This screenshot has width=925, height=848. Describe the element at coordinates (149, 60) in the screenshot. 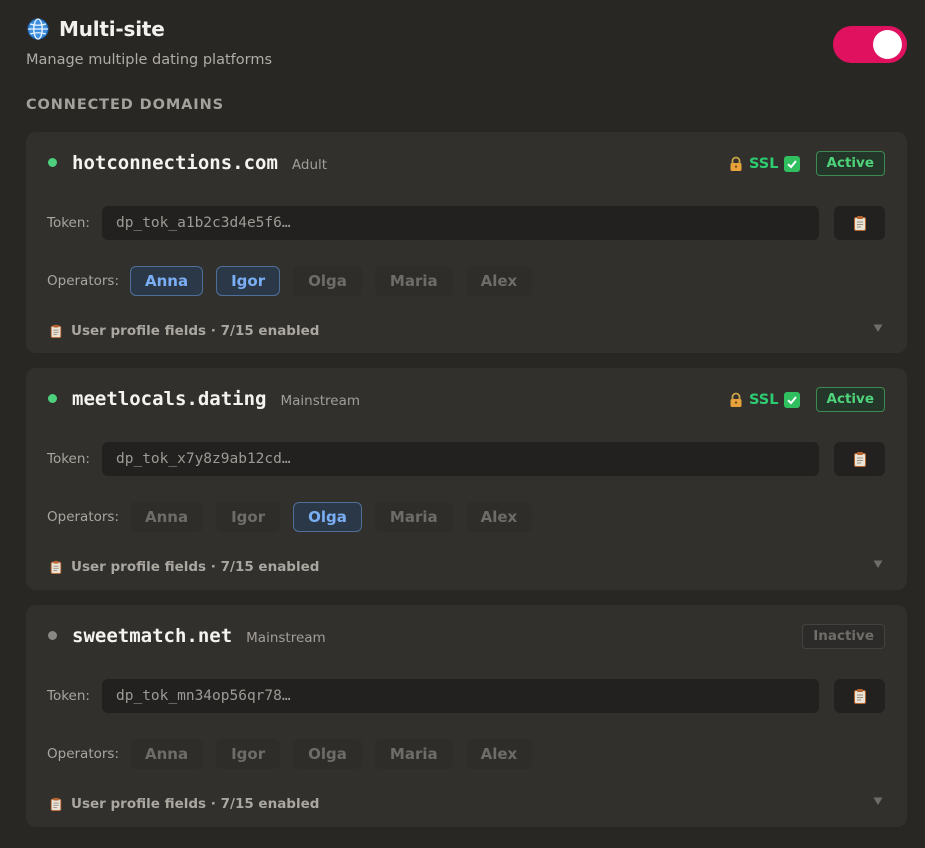

I see `page-subtitle: Manage multiple dating platforms` at that location.